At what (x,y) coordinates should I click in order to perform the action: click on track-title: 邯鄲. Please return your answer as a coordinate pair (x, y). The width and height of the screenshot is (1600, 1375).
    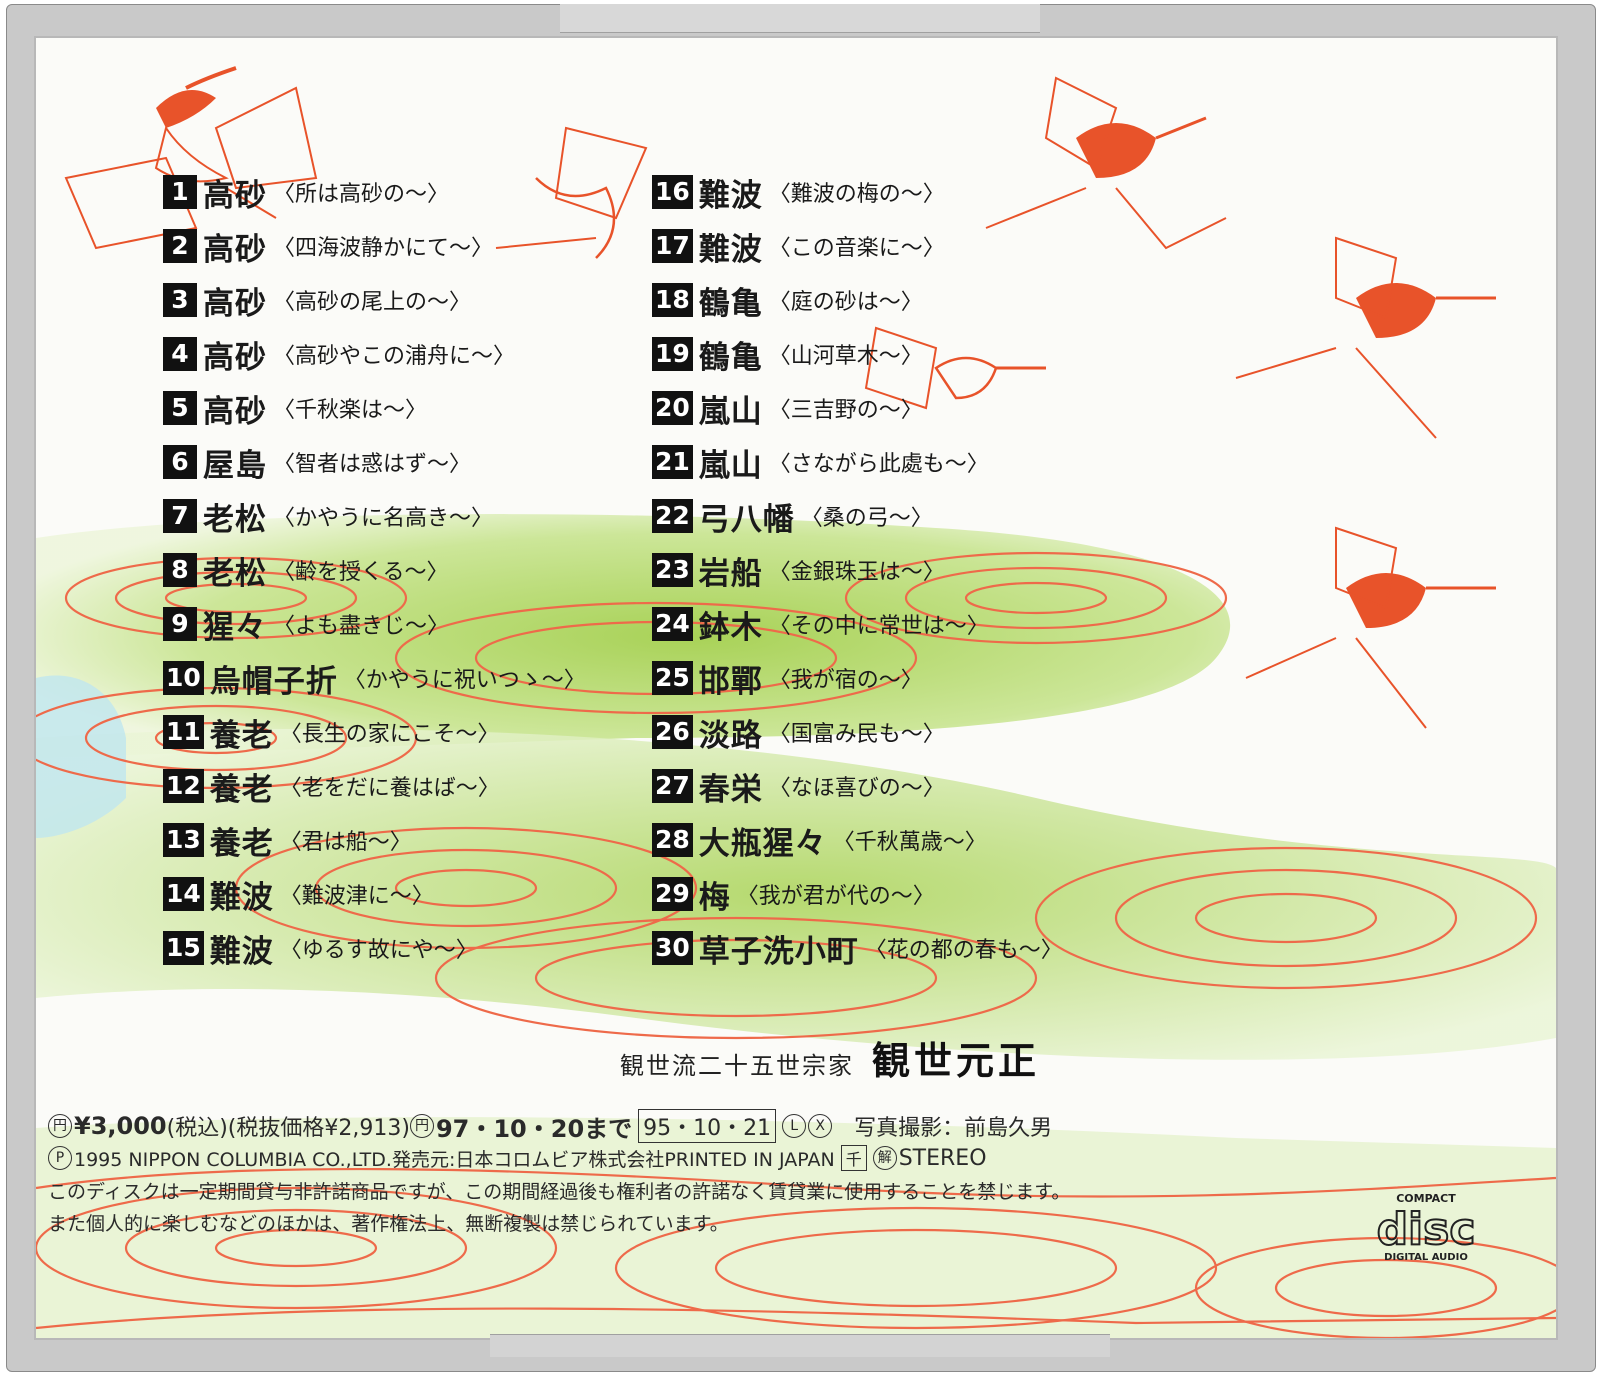
    Looking at the image, I should click on (730, 681).